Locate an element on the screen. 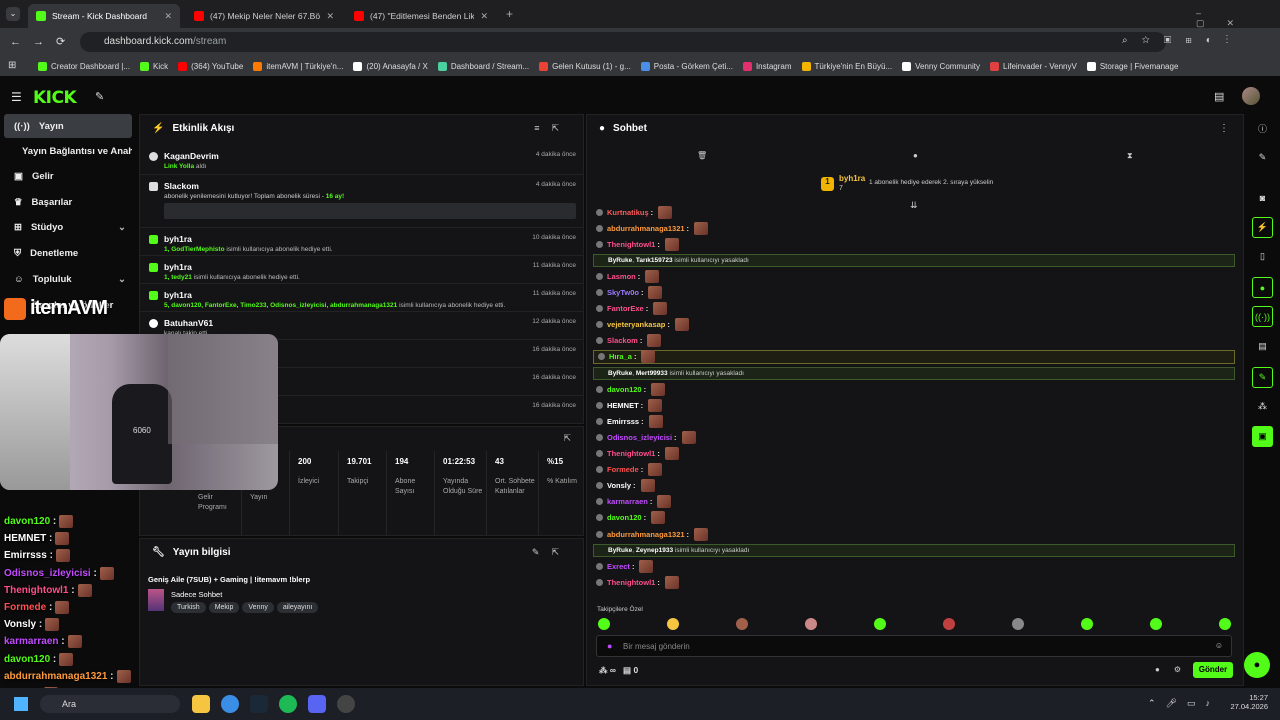 This screenshot has width=1280, height=720. clock: 15:27 27.04.2026 is located at coordinates (1249, 702).